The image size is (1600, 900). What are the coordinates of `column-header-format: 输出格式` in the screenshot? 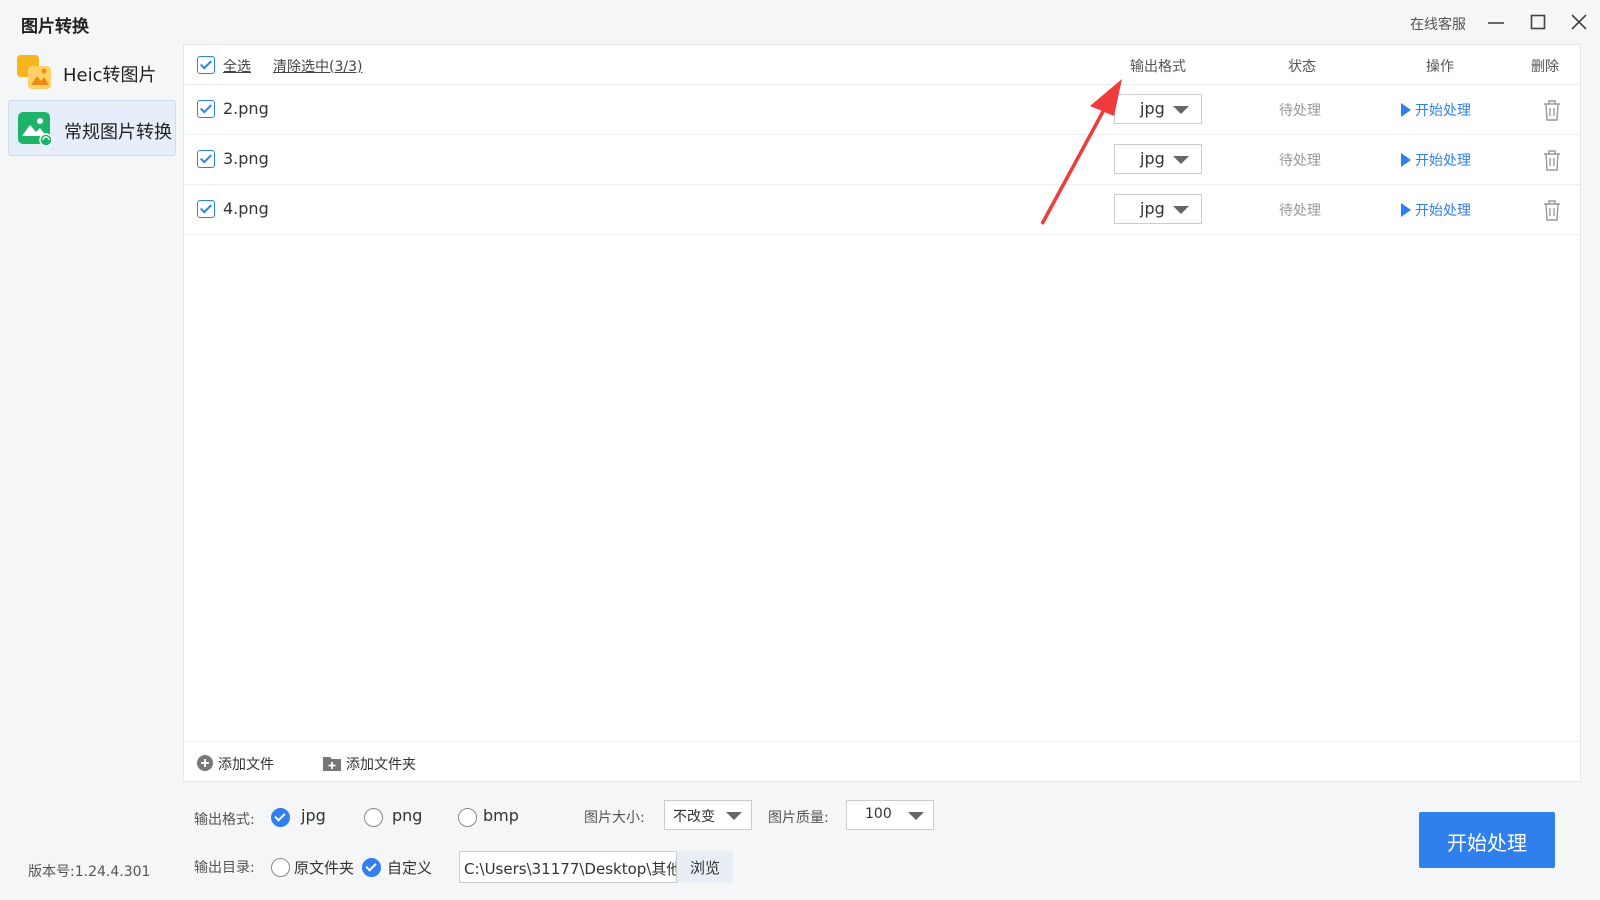 It's located at (1158, 67).